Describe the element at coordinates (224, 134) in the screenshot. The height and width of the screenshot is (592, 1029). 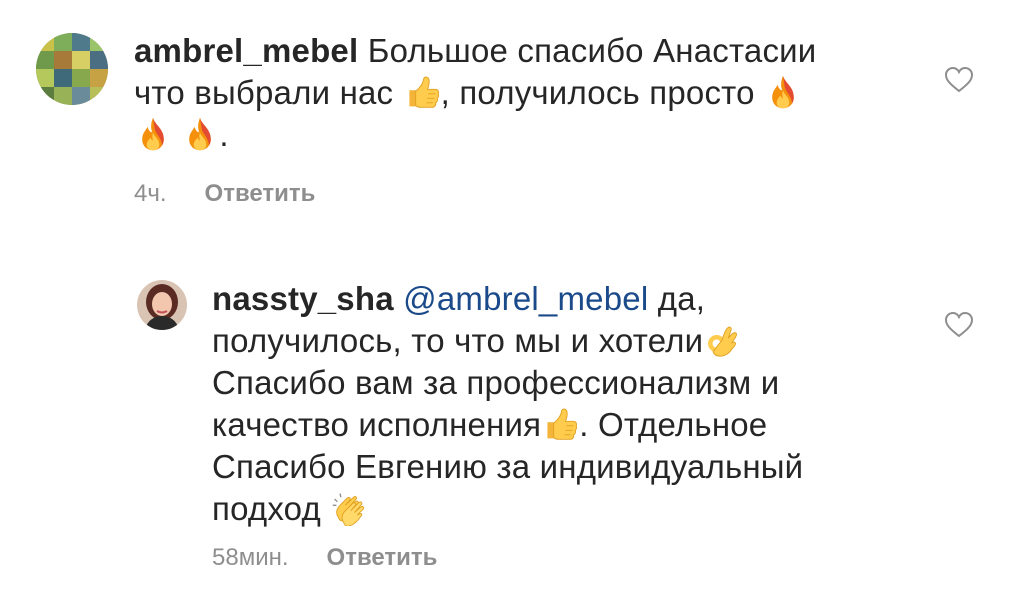
I see `comment-line: .` at that location.